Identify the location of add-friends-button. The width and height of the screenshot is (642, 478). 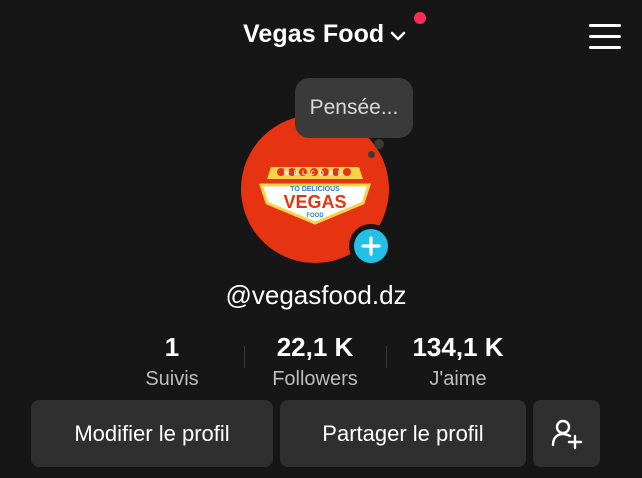
(566, 433).